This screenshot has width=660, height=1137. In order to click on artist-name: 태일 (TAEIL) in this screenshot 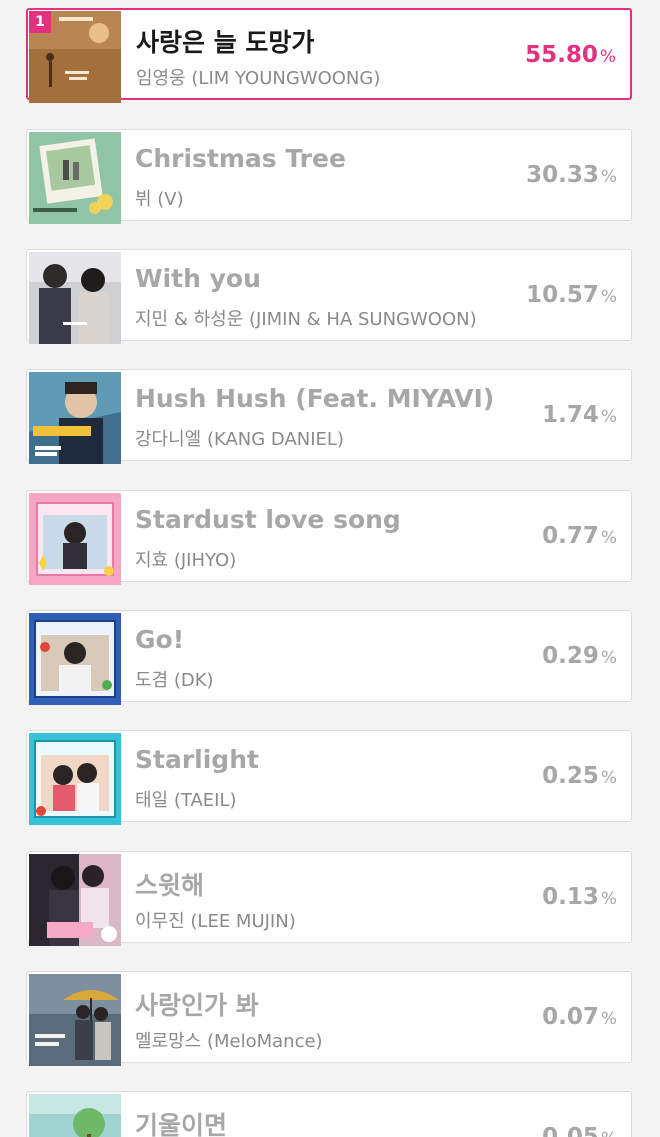, I will do `click(186, 800)`.